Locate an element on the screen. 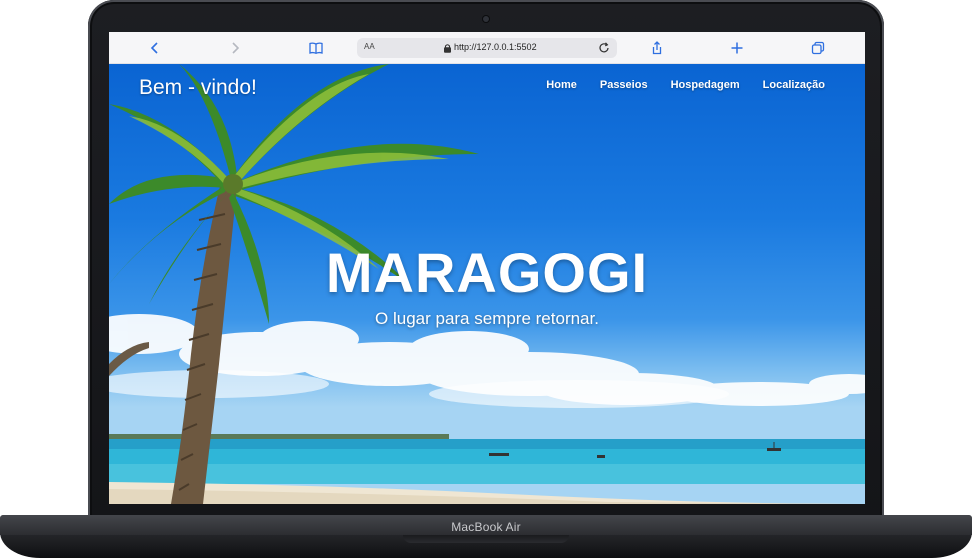 The height and width of the screenshot is (558, 972). hero-subtitle: O lugar para sempre retornar. is located at coordinates (487, 318).